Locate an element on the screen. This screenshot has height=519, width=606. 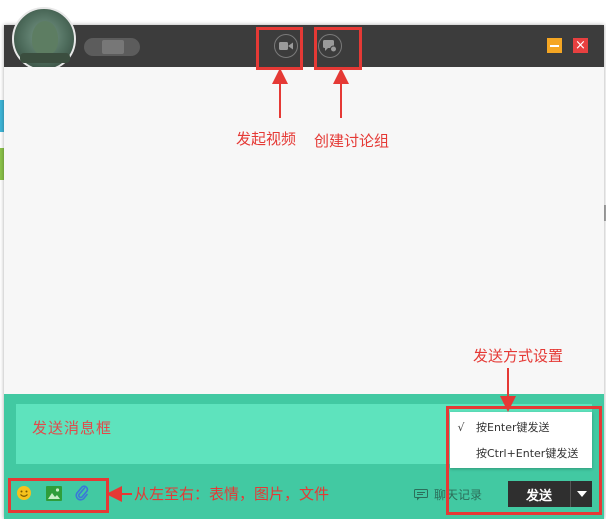
annotation-group-label: 创建讨论组 is located at coordinates (352, 141).